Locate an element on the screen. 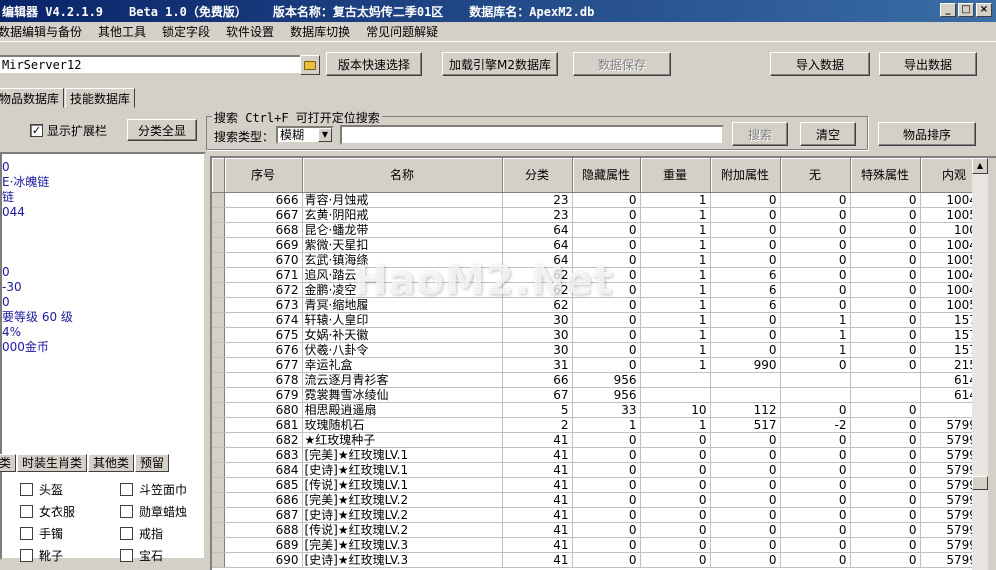  table-cell: [史诗]★红玫瑰LV.3 is located at coordinates (402, 560).